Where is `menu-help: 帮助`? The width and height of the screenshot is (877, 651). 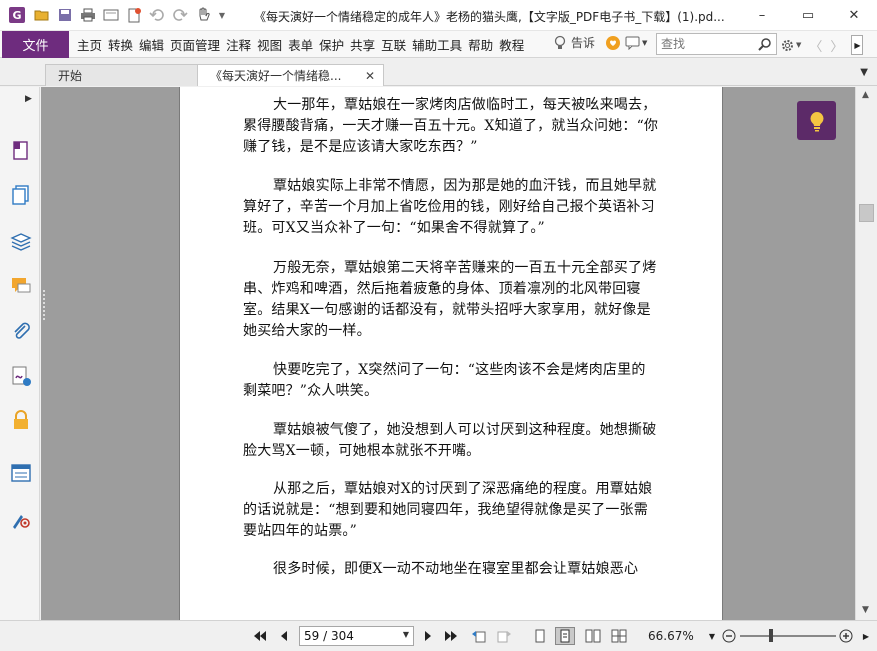 menu-help: 帮助 is located at coordinates (480, 44).